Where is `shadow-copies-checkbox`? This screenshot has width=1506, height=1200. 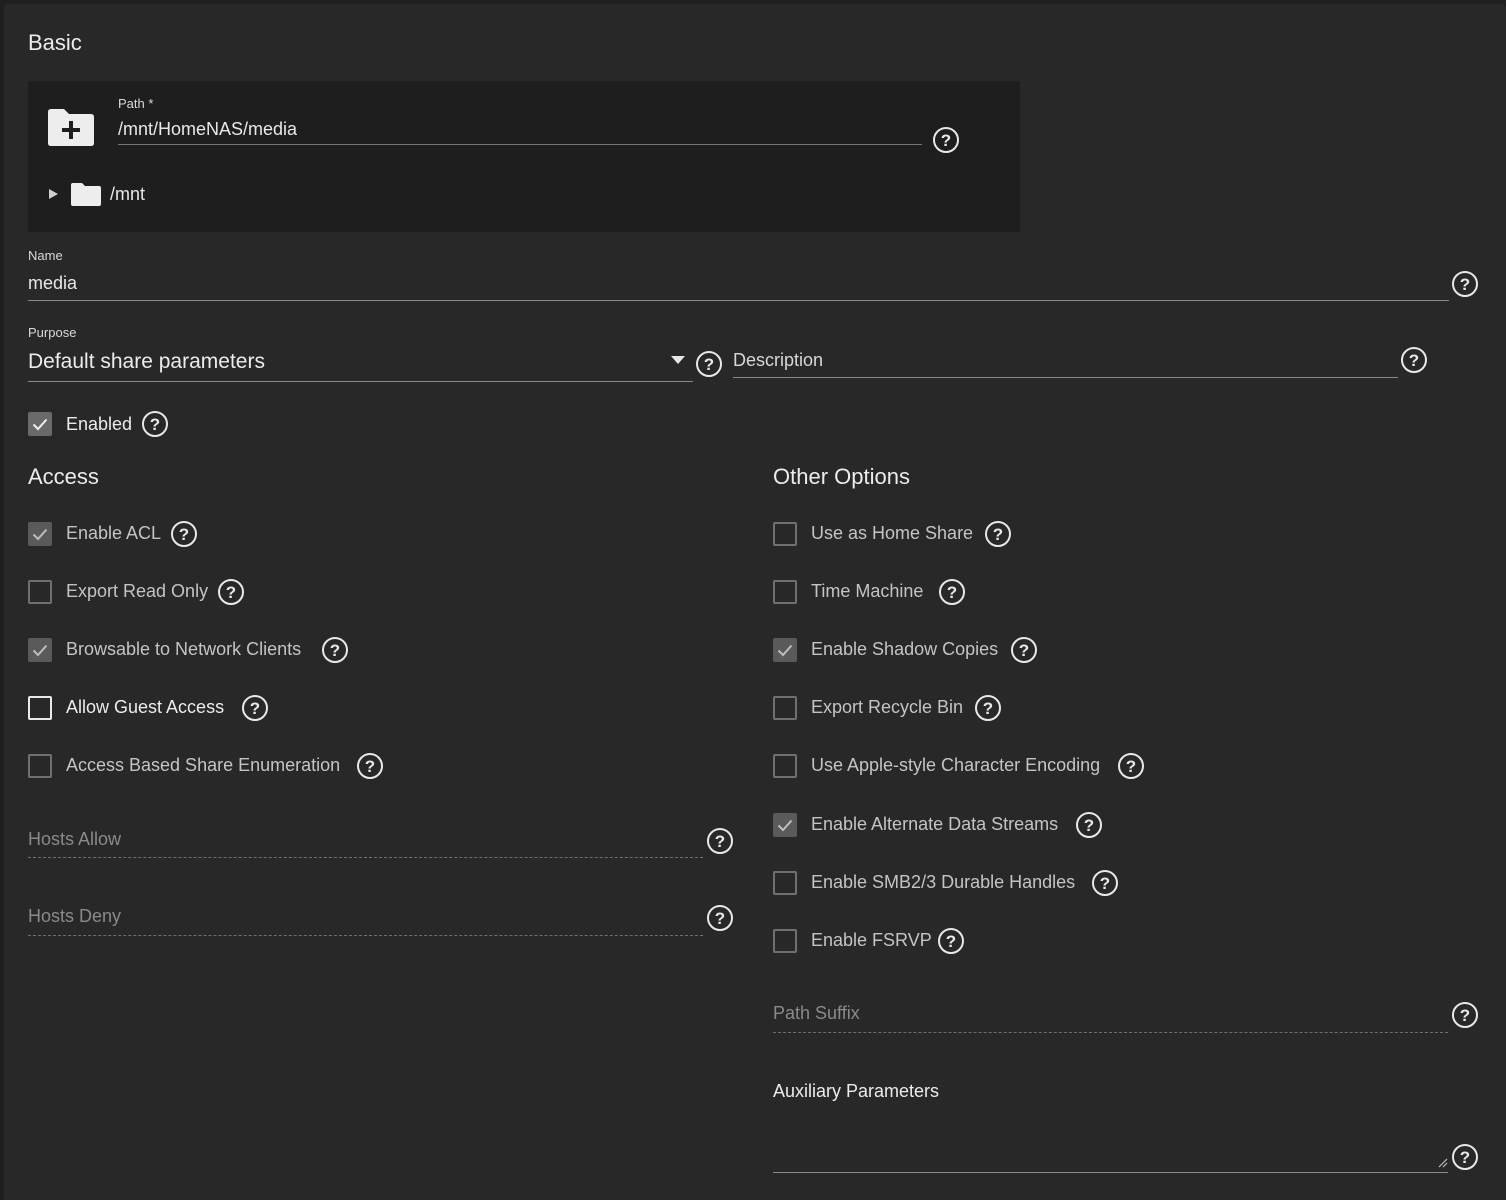 shadow-copies-checkbox is located at coordinates (785, 650).